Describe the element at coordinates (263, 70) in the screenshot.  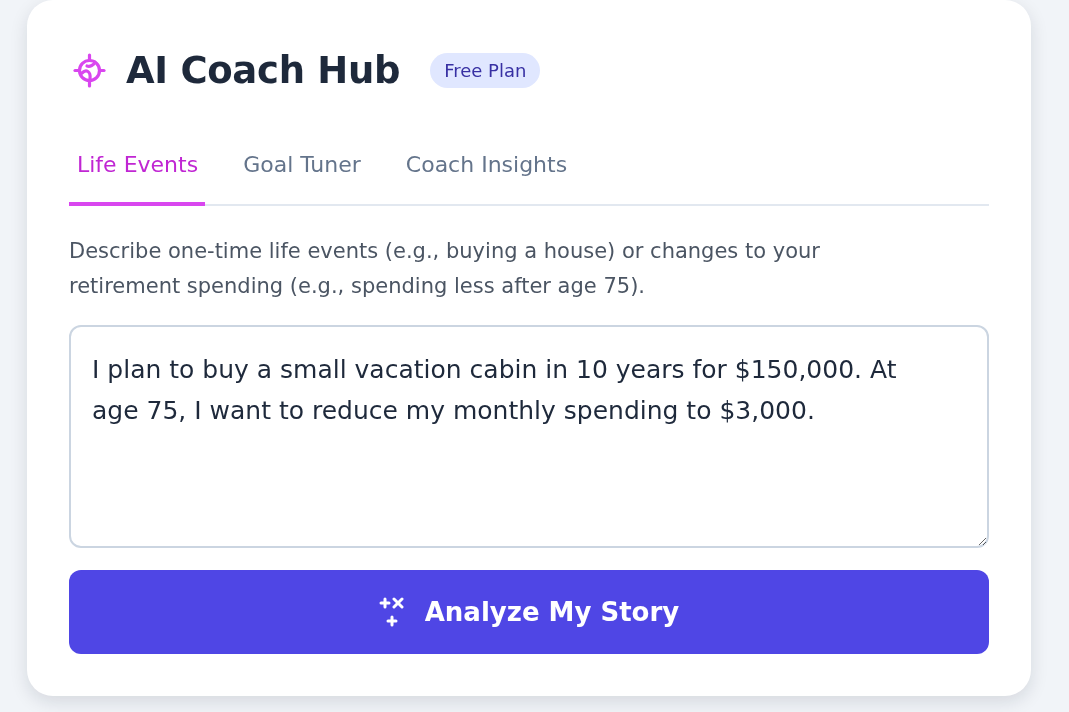
I see `app-title: AI Coach Hub` at that location.